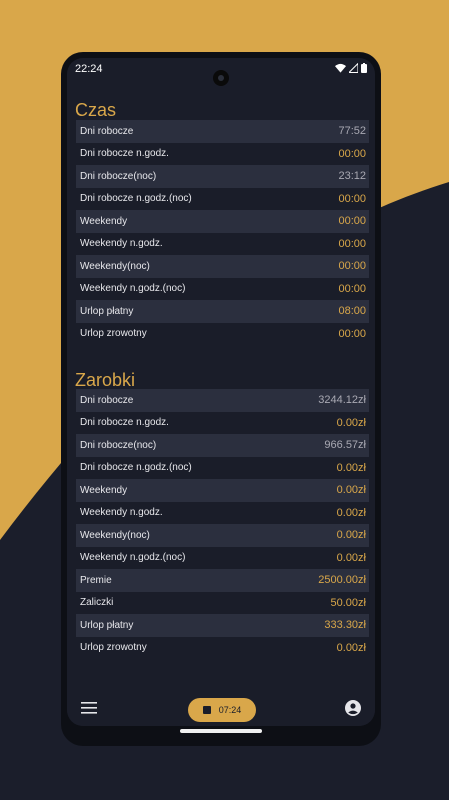  What do you see at coordinates (97, 603) in the screenshot?
I see `row-label: Zaliczki` at bounding box center [97, 603].